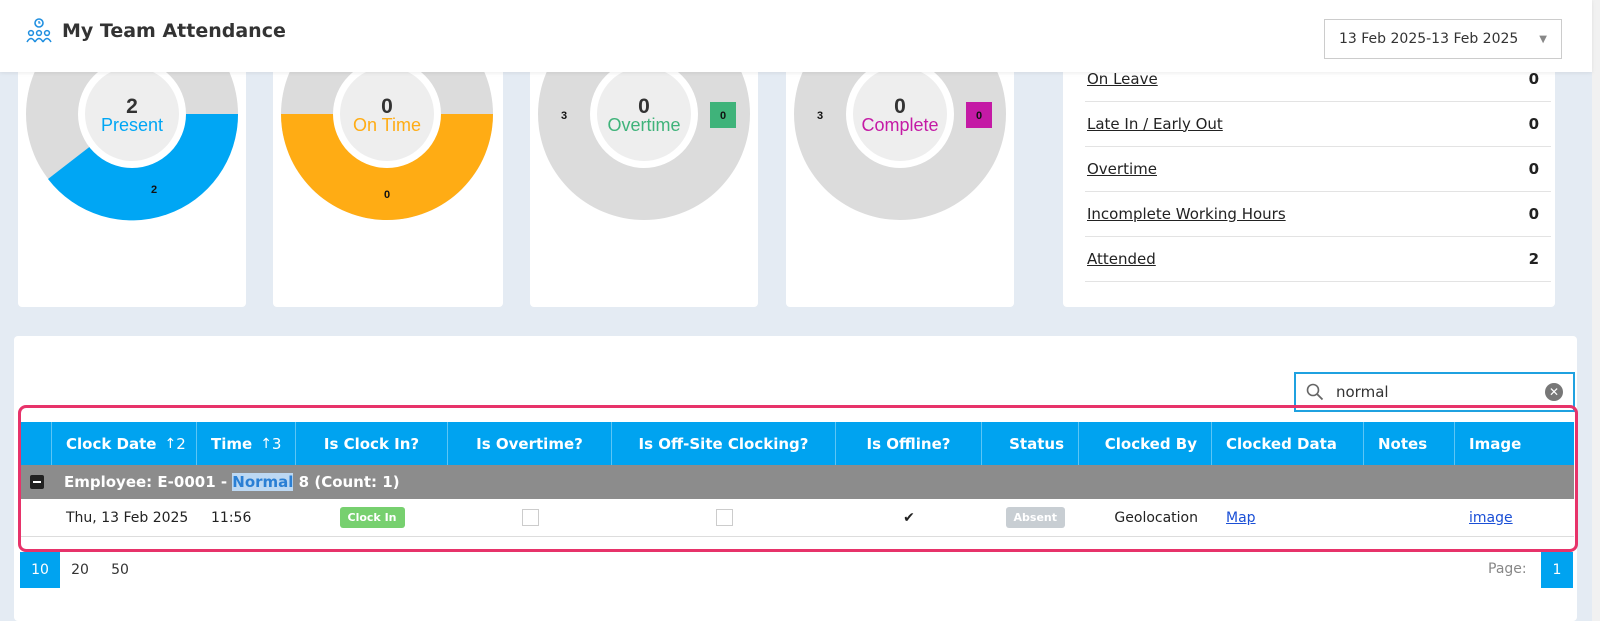  Describe the element at coordinates (1318, 124) in the screenshot. I see `stat-row-late-in-early-out: Late In / Early Out 0` at that location.